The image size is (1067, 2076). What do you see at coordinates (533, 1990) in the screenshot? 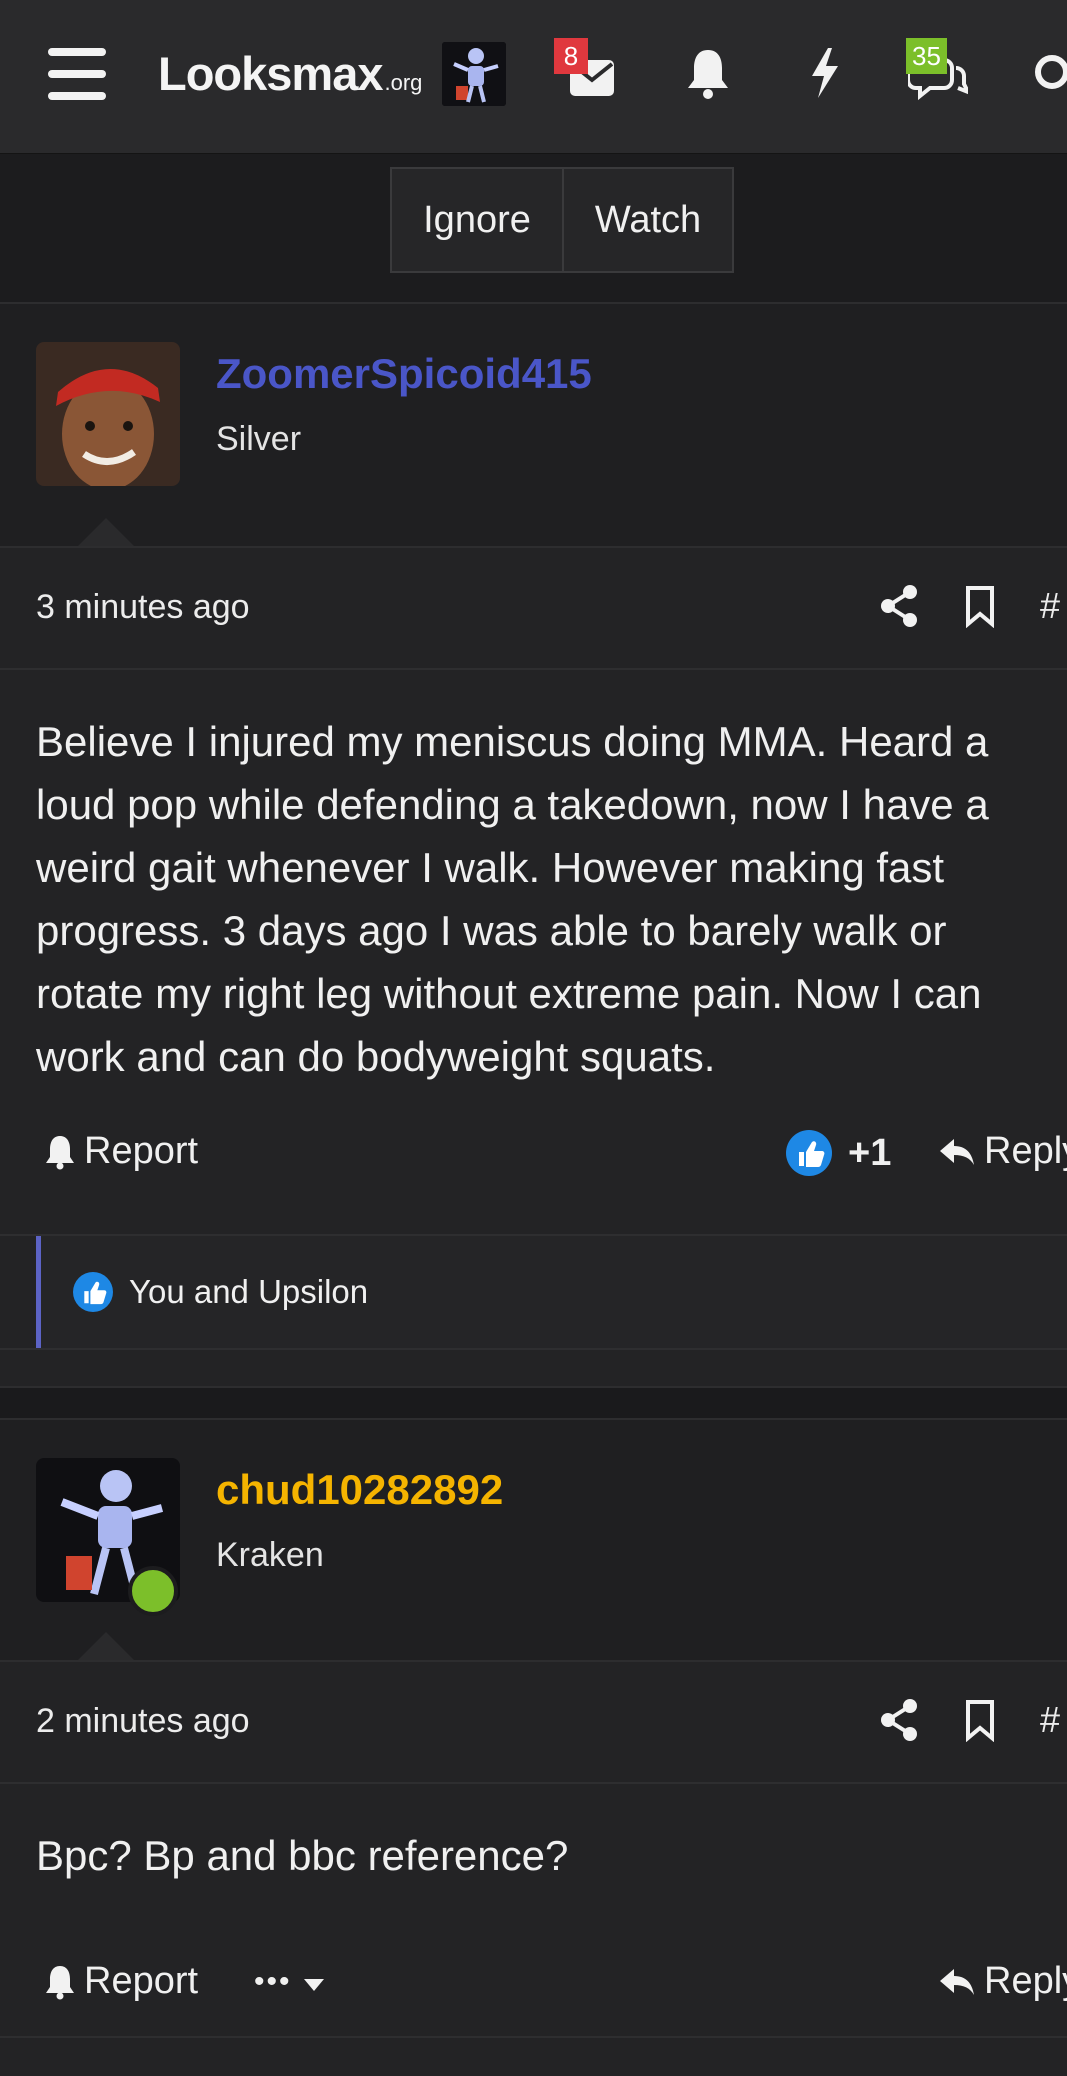
I see `post-actions: Report ••• Reply` at bounding box center [533, 1990].